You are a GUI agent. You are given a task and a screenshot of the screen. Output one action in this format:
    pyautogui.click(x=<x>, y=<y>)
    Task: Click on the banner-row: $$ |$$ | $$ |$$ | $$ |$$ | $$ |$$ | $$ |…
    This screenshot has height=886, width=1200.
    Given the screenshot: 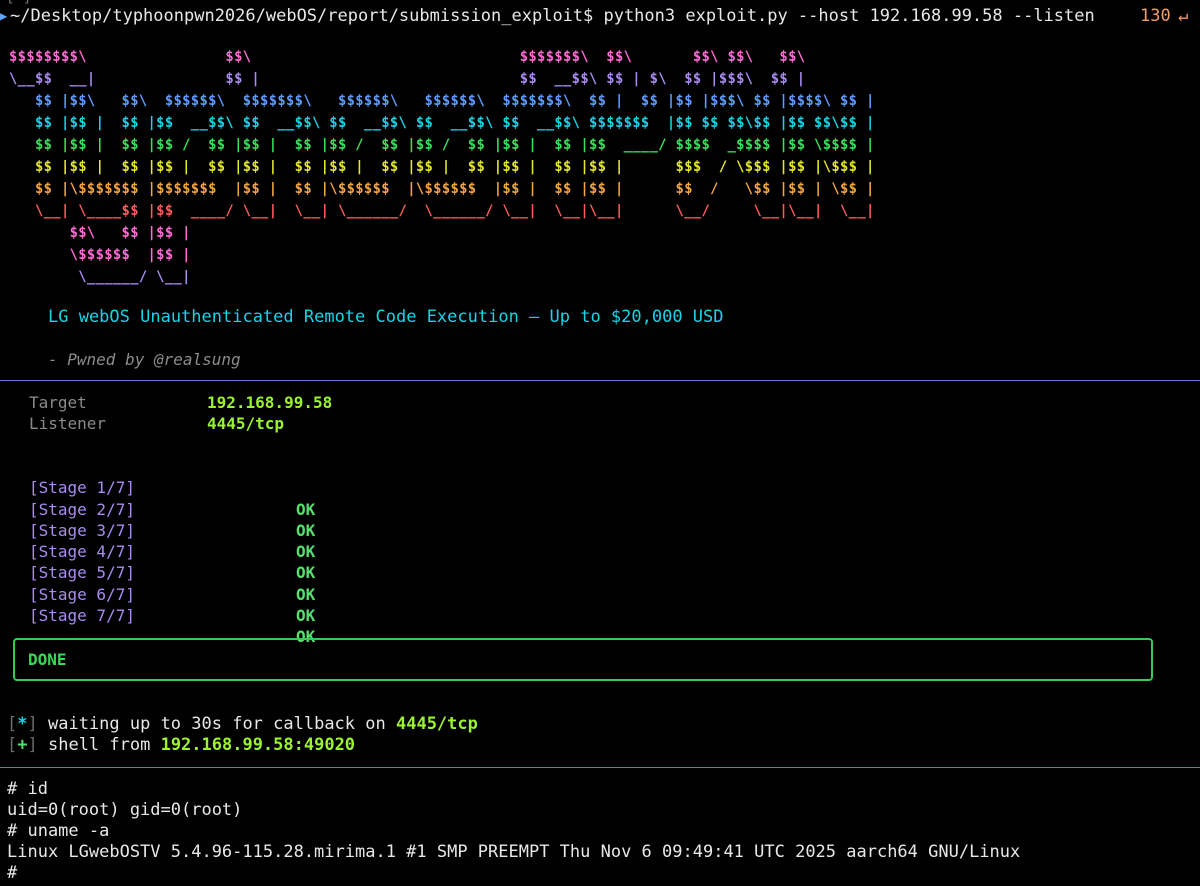 What is the action you would take?
    pyautogui.click(x=442, y=167)
    